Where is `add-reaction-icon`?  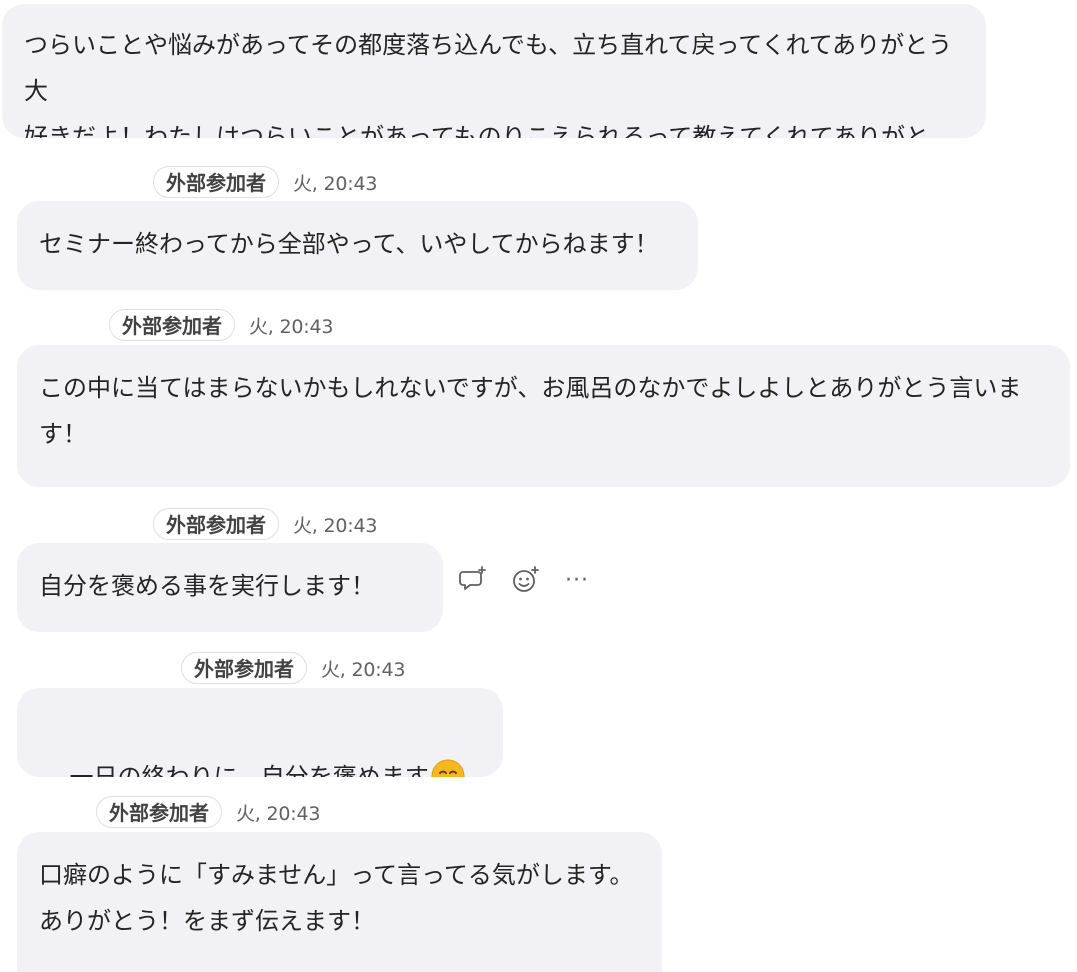 add-reaction-icon is located at coordinates (525, 580).